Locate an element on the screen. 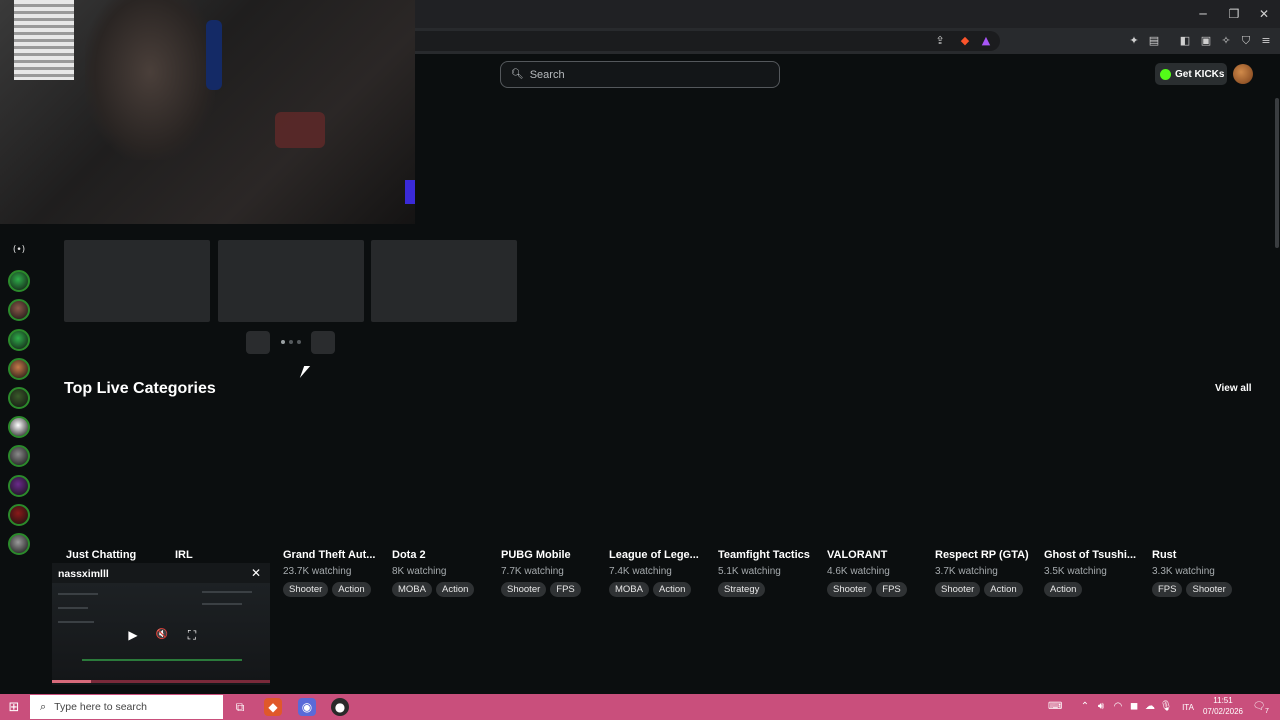  search-input: 🔍︎ Search is located at coordinates (640, 74).